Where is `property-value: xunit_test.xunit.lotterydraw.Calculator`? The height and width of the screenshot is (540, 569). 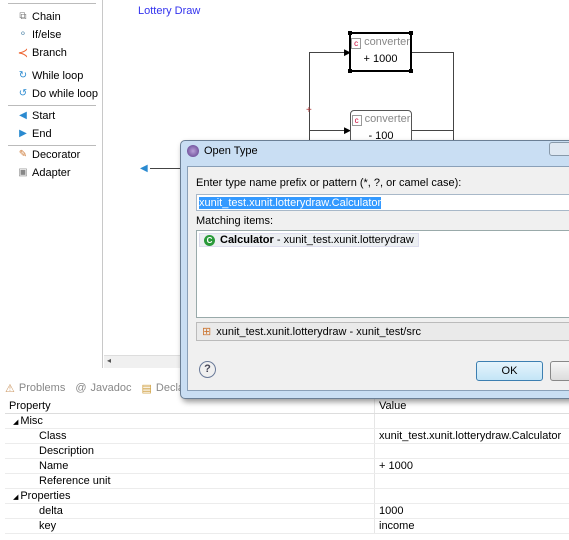 property-value: xunit_test.xunit.lotterydraw.Calculator is located at coordinates (468, 436).